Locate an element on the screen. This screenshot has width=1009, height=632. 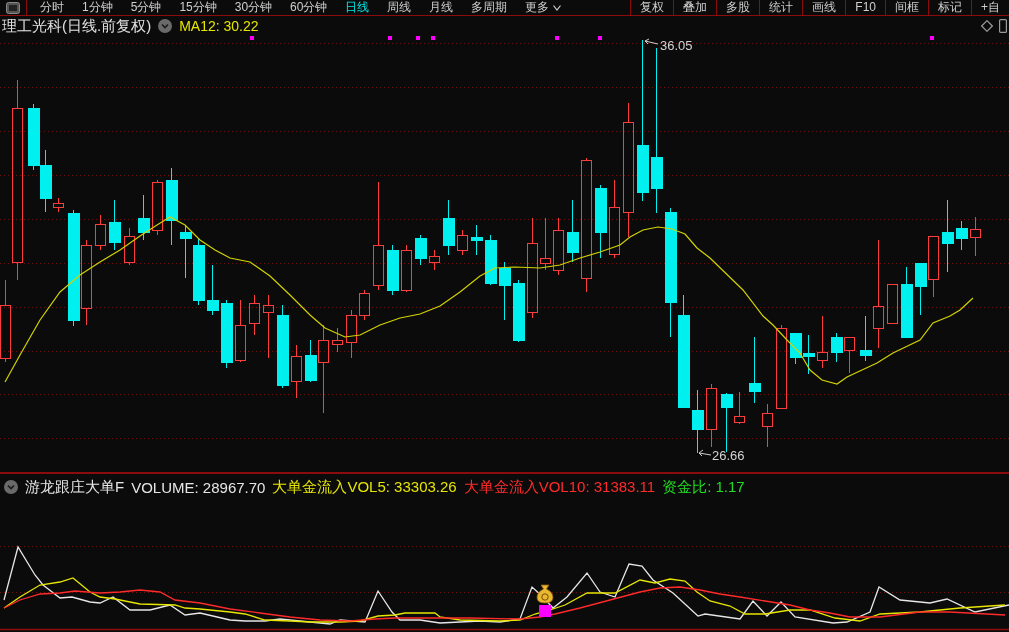
ma-reading: MA12: 30.22 is located at coordinates (219, 26).